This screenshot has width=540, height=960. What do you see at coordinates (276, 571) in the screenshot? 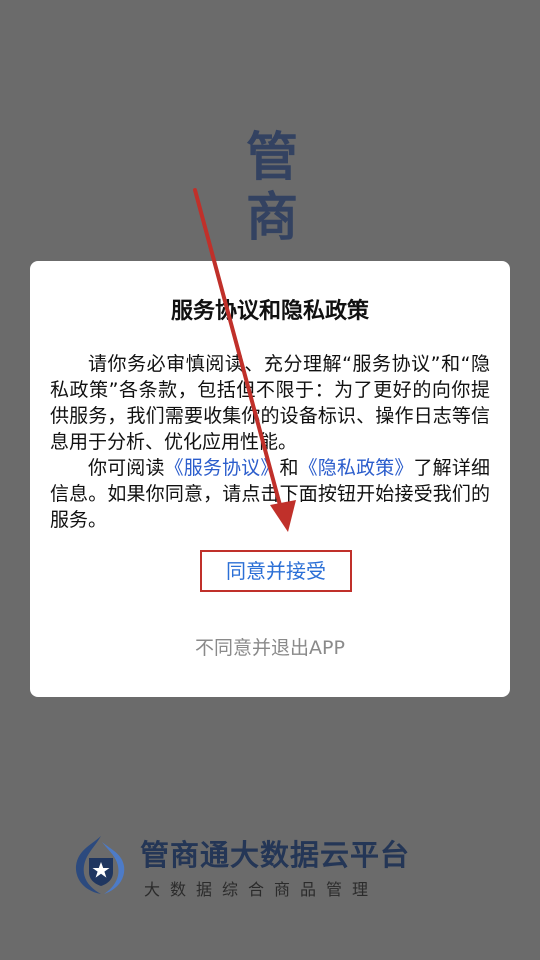
I see `agree-button: 同意并接受` at bounding box center [276, 571].